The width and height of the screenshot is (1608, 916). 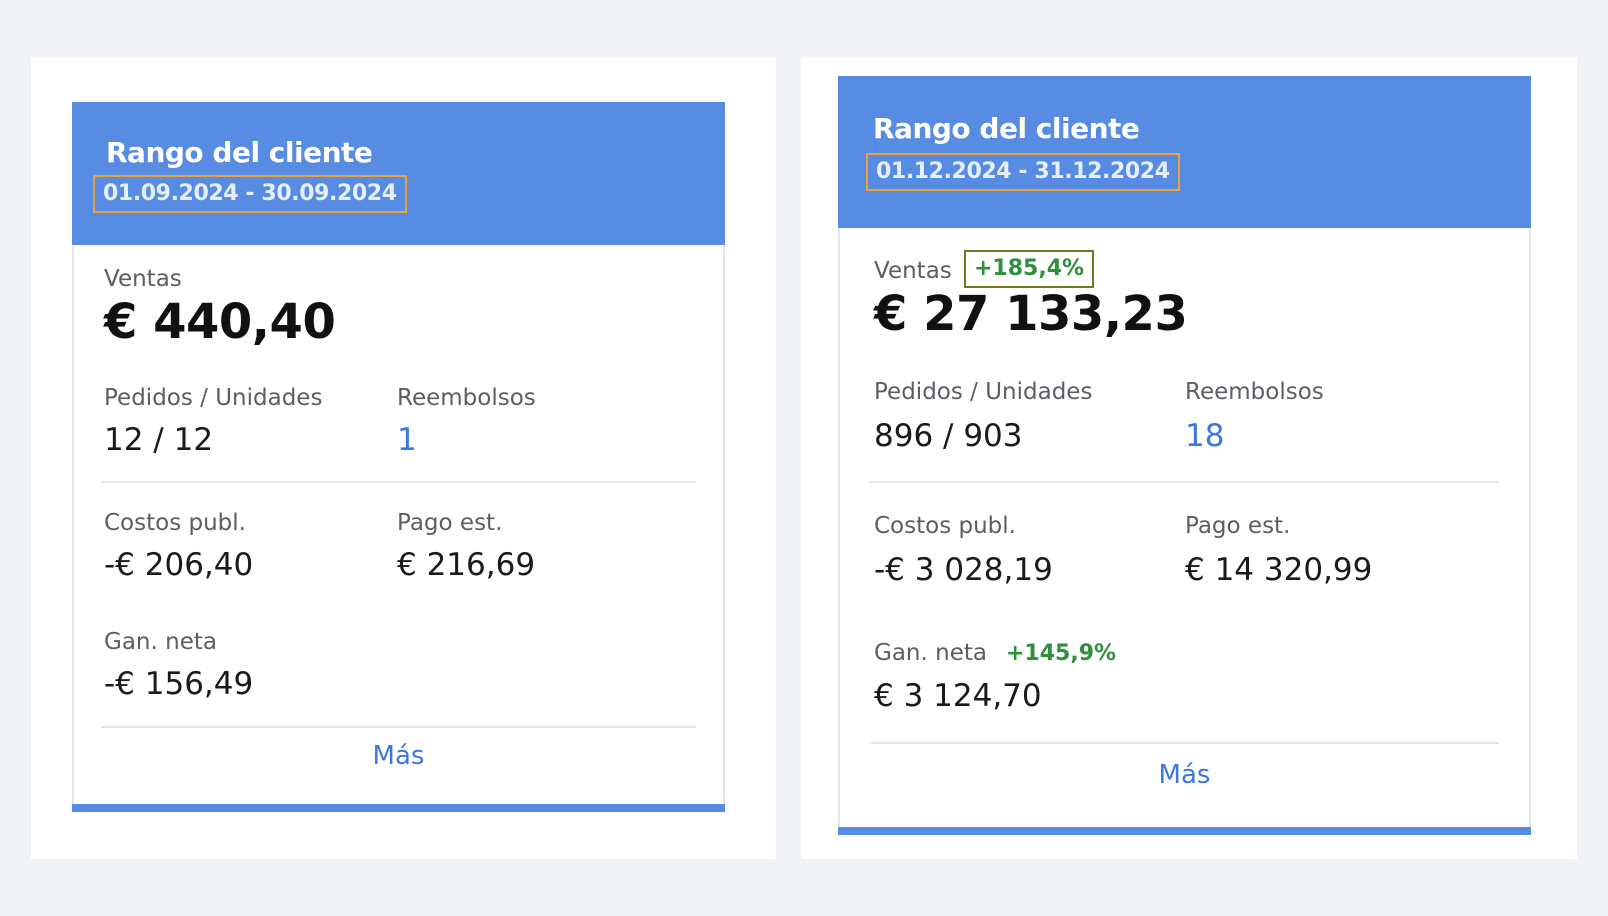 I want to click on est-payout-value: € 14 320,99, so click(x=1279, y=570).